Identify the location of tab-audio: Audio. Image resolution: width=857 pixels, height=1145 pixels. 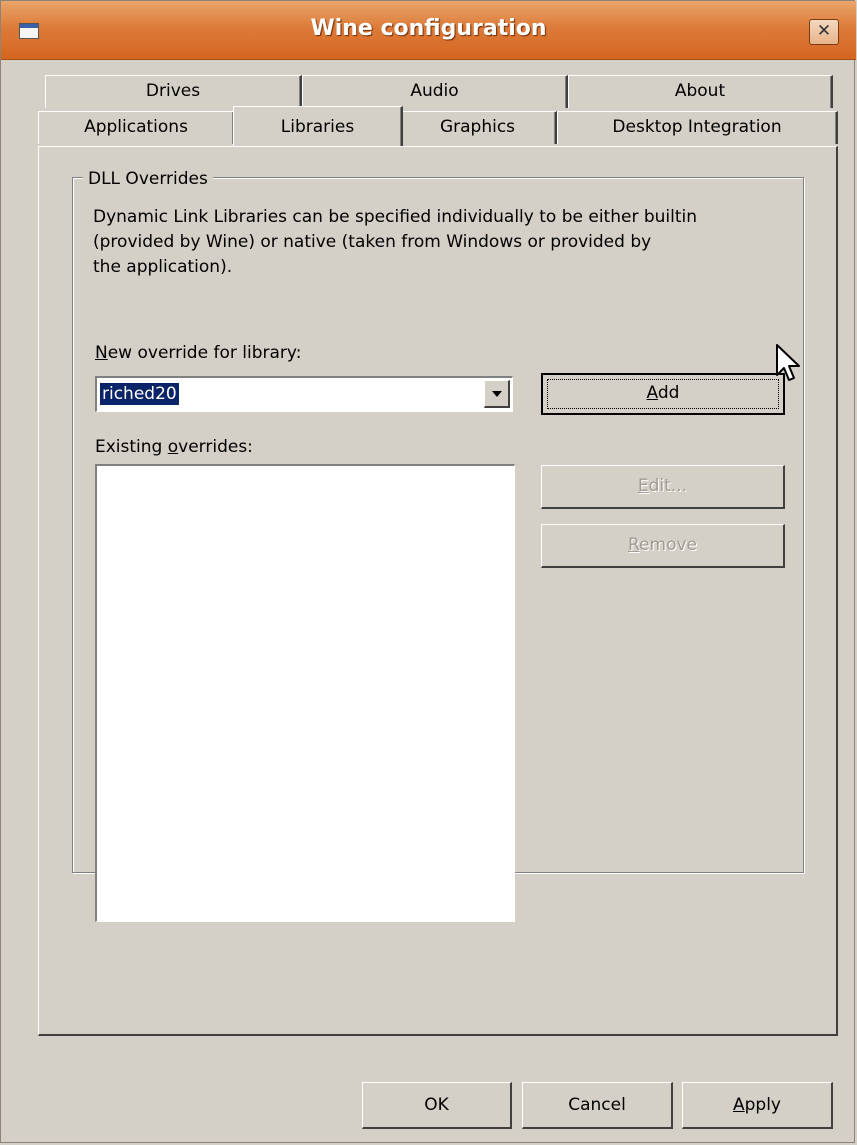
(435, 91).